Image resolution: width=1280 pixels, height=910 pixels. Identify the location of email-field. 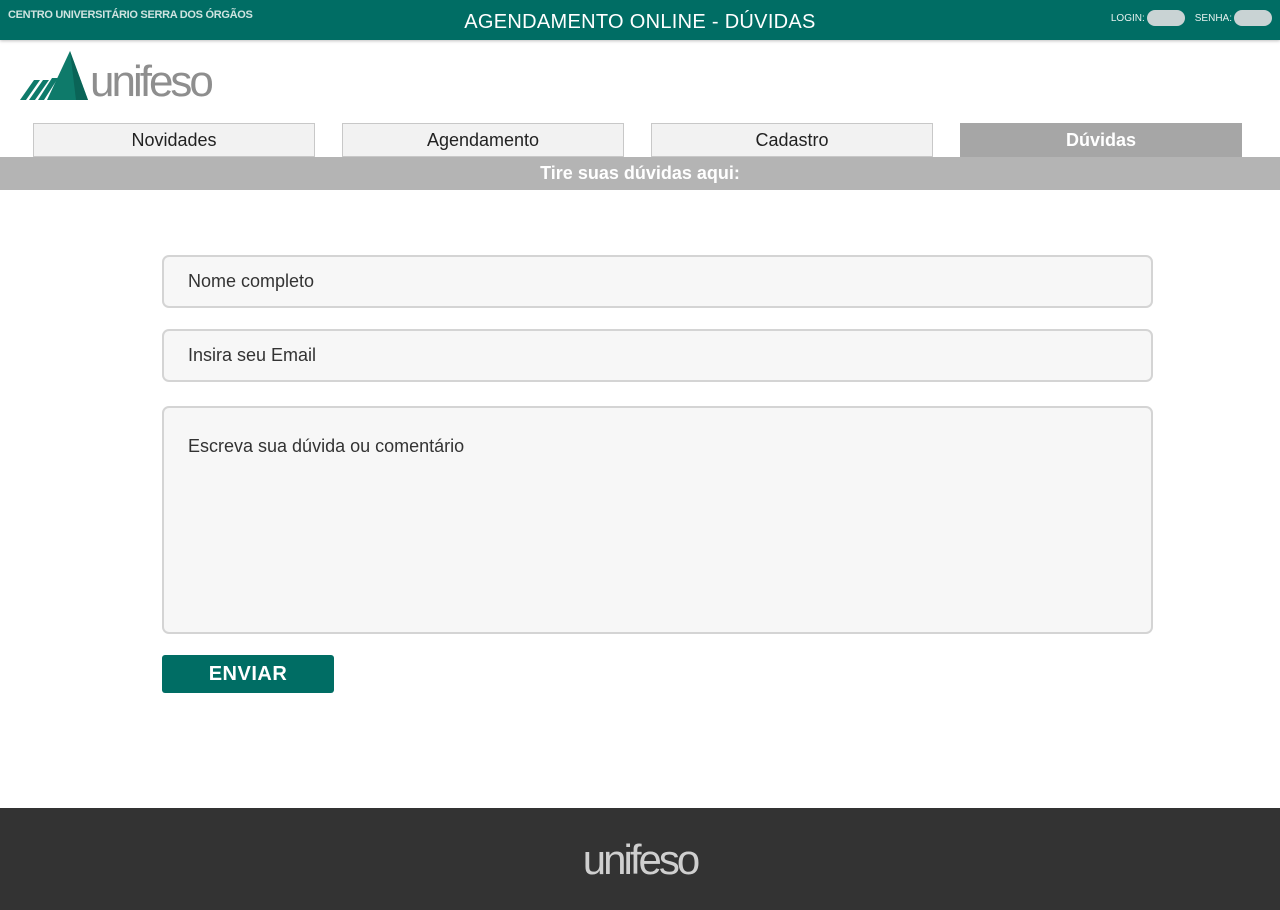
(657, 355).